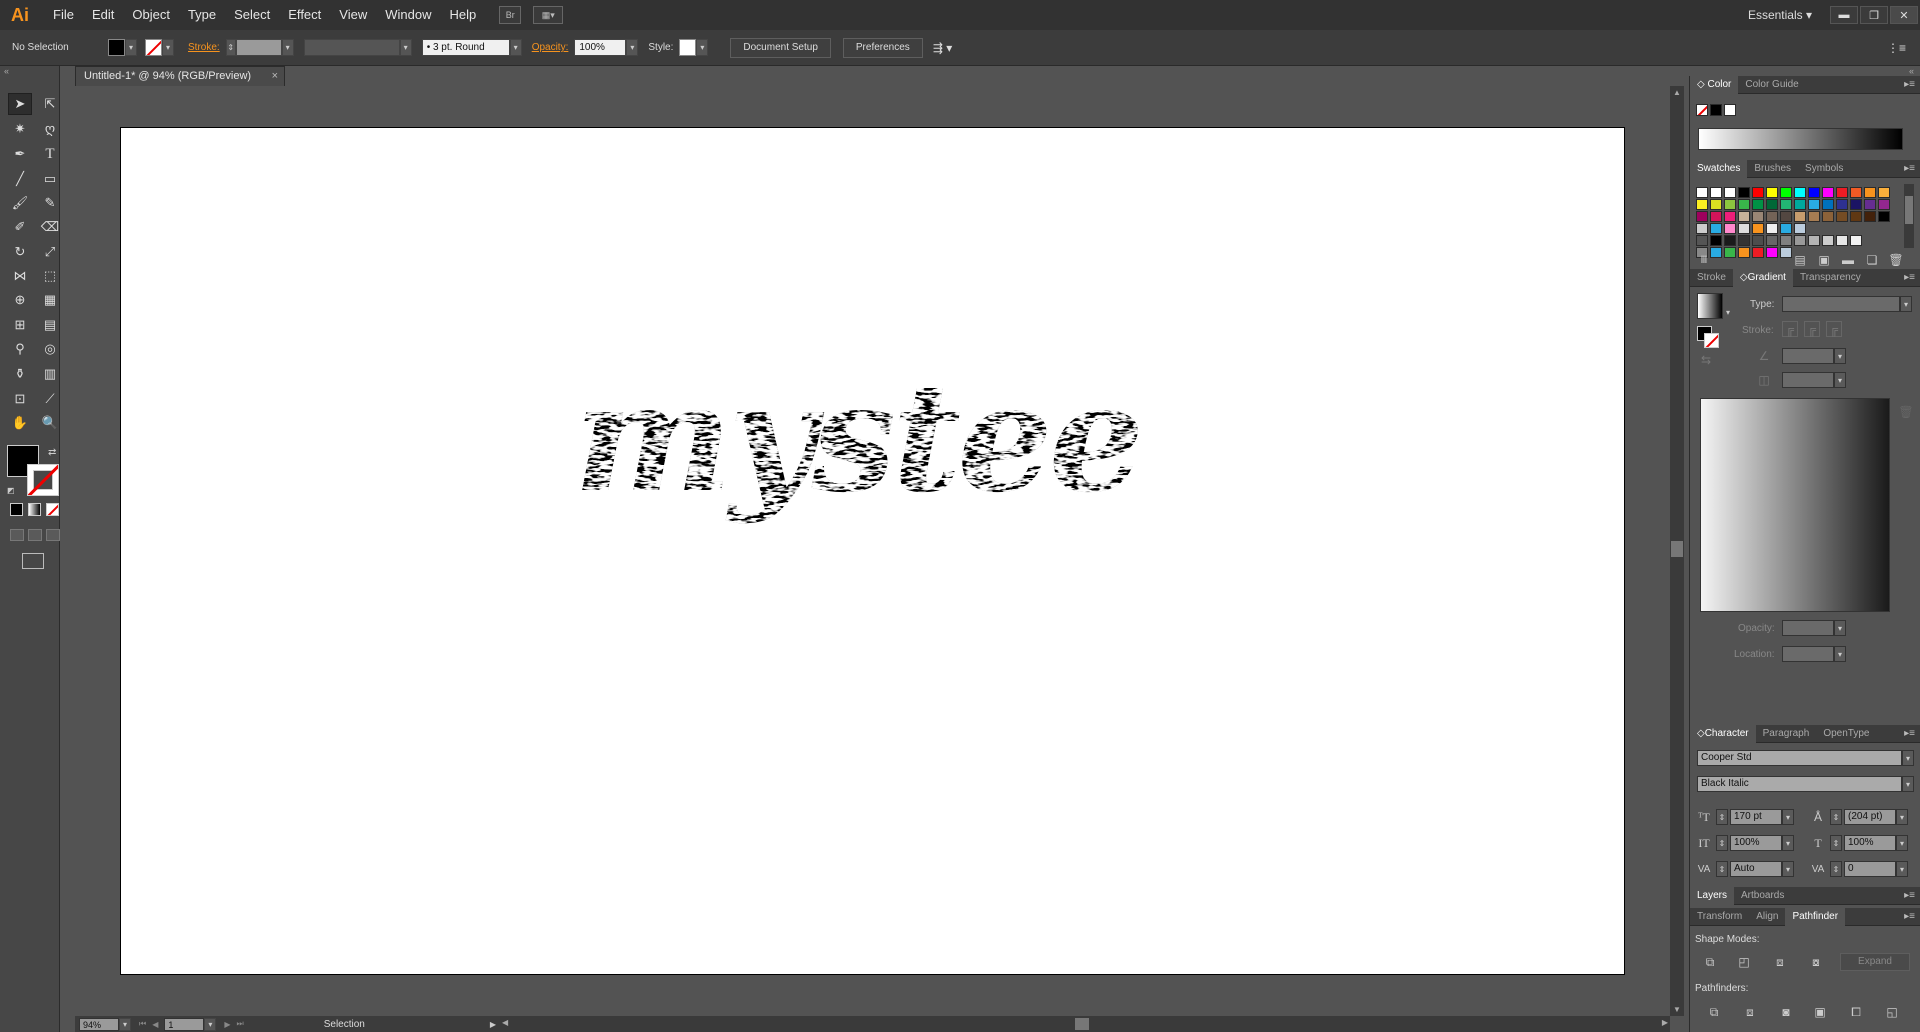  Describe the element at coordinates (1909, 85) in the screenshot. I see `color-panel-menu-icon: ▸≡` at that location.